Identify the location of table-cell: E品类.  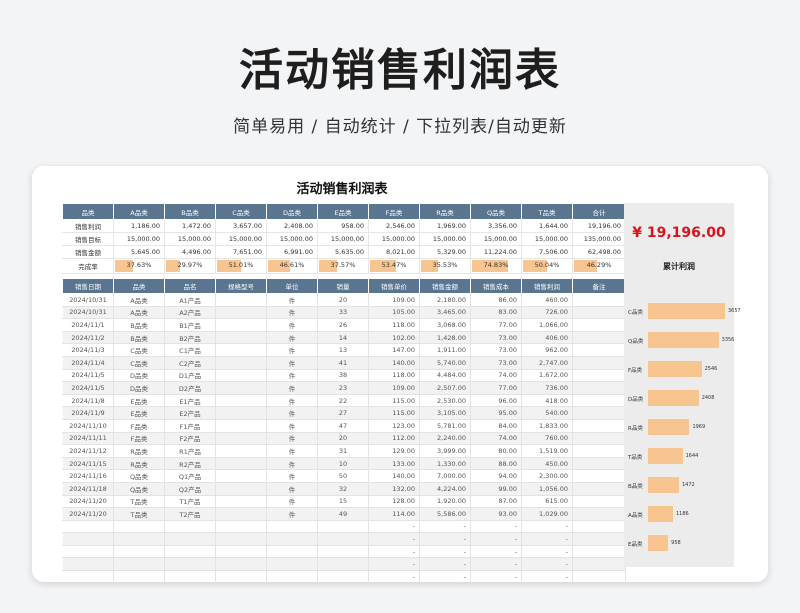
(139, 400).